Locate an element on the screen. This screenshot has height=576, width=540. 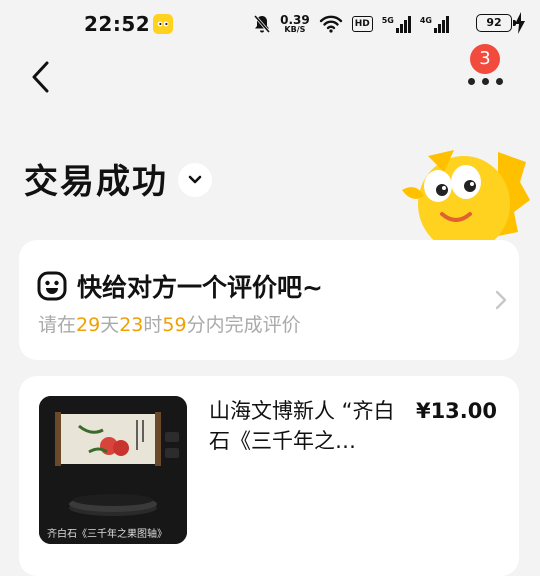
xianyu-app-icon is located at coordinates (163, 24).